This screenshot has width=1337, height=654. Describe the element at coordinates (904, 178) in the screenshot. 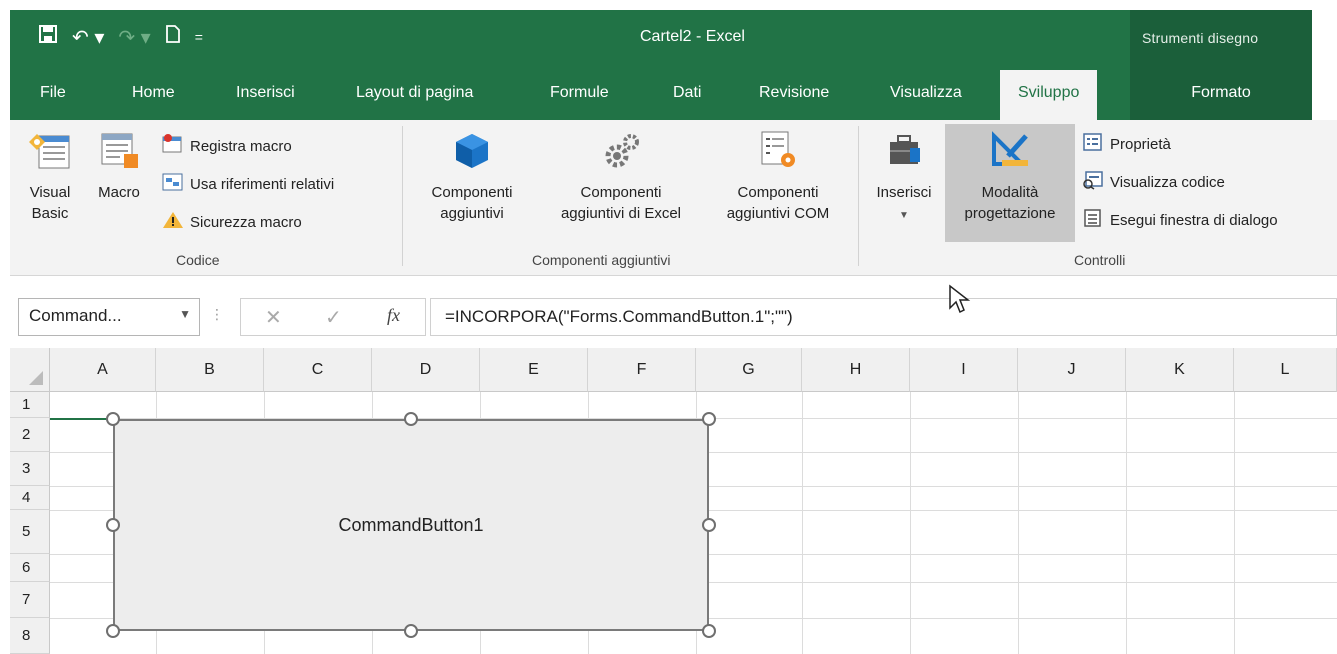

I see `insert-controls-button: Inserisci ▼` at that location.